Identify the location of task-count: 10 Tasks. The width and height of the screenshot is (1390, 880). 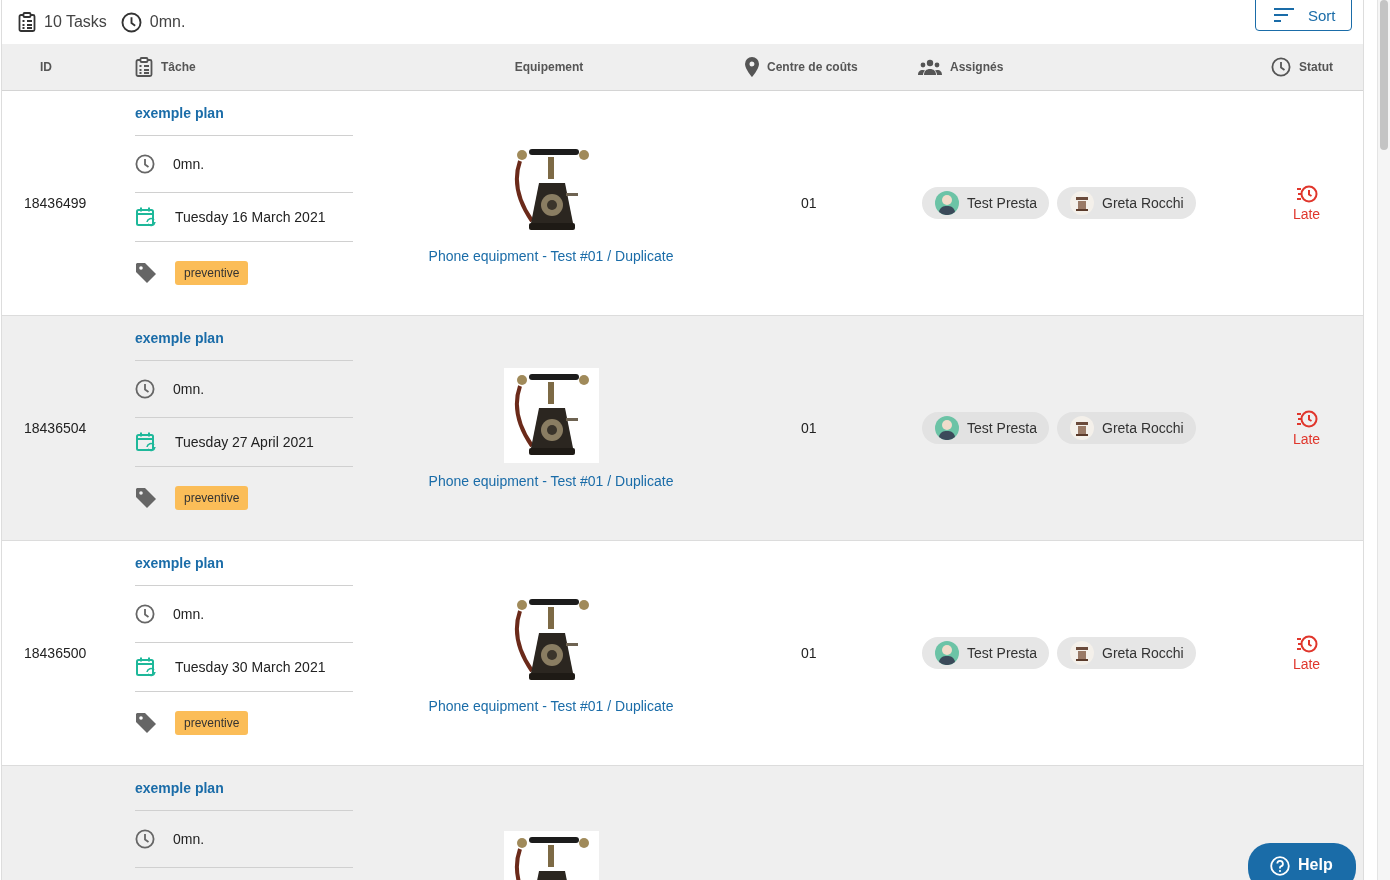
(75, 22).